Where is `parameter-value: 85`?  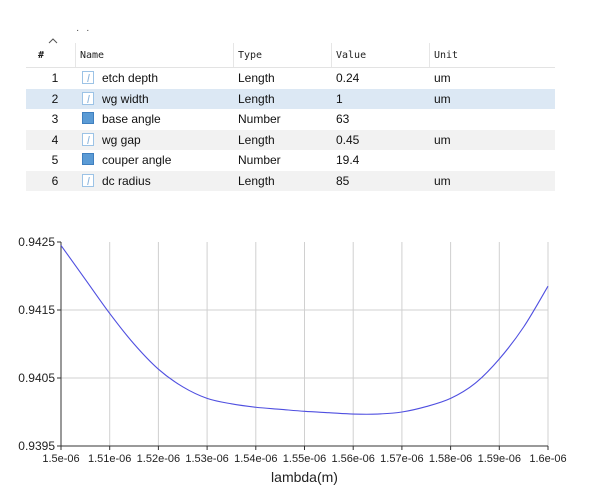
parameter-value: 85 is located at coordinates (342, 181).